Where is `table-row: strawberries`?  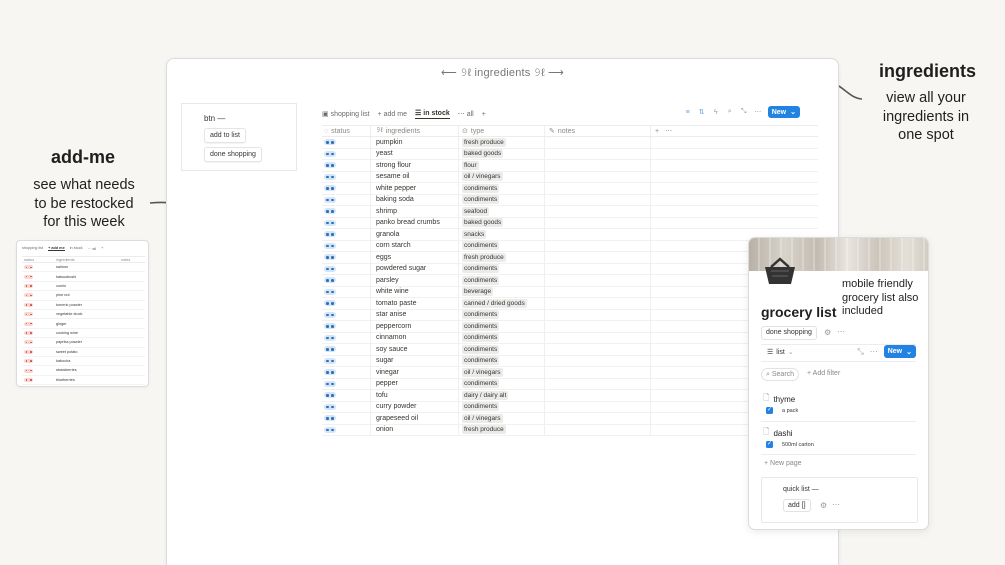 table-row: strawberries is located at coordinates (83, 371).